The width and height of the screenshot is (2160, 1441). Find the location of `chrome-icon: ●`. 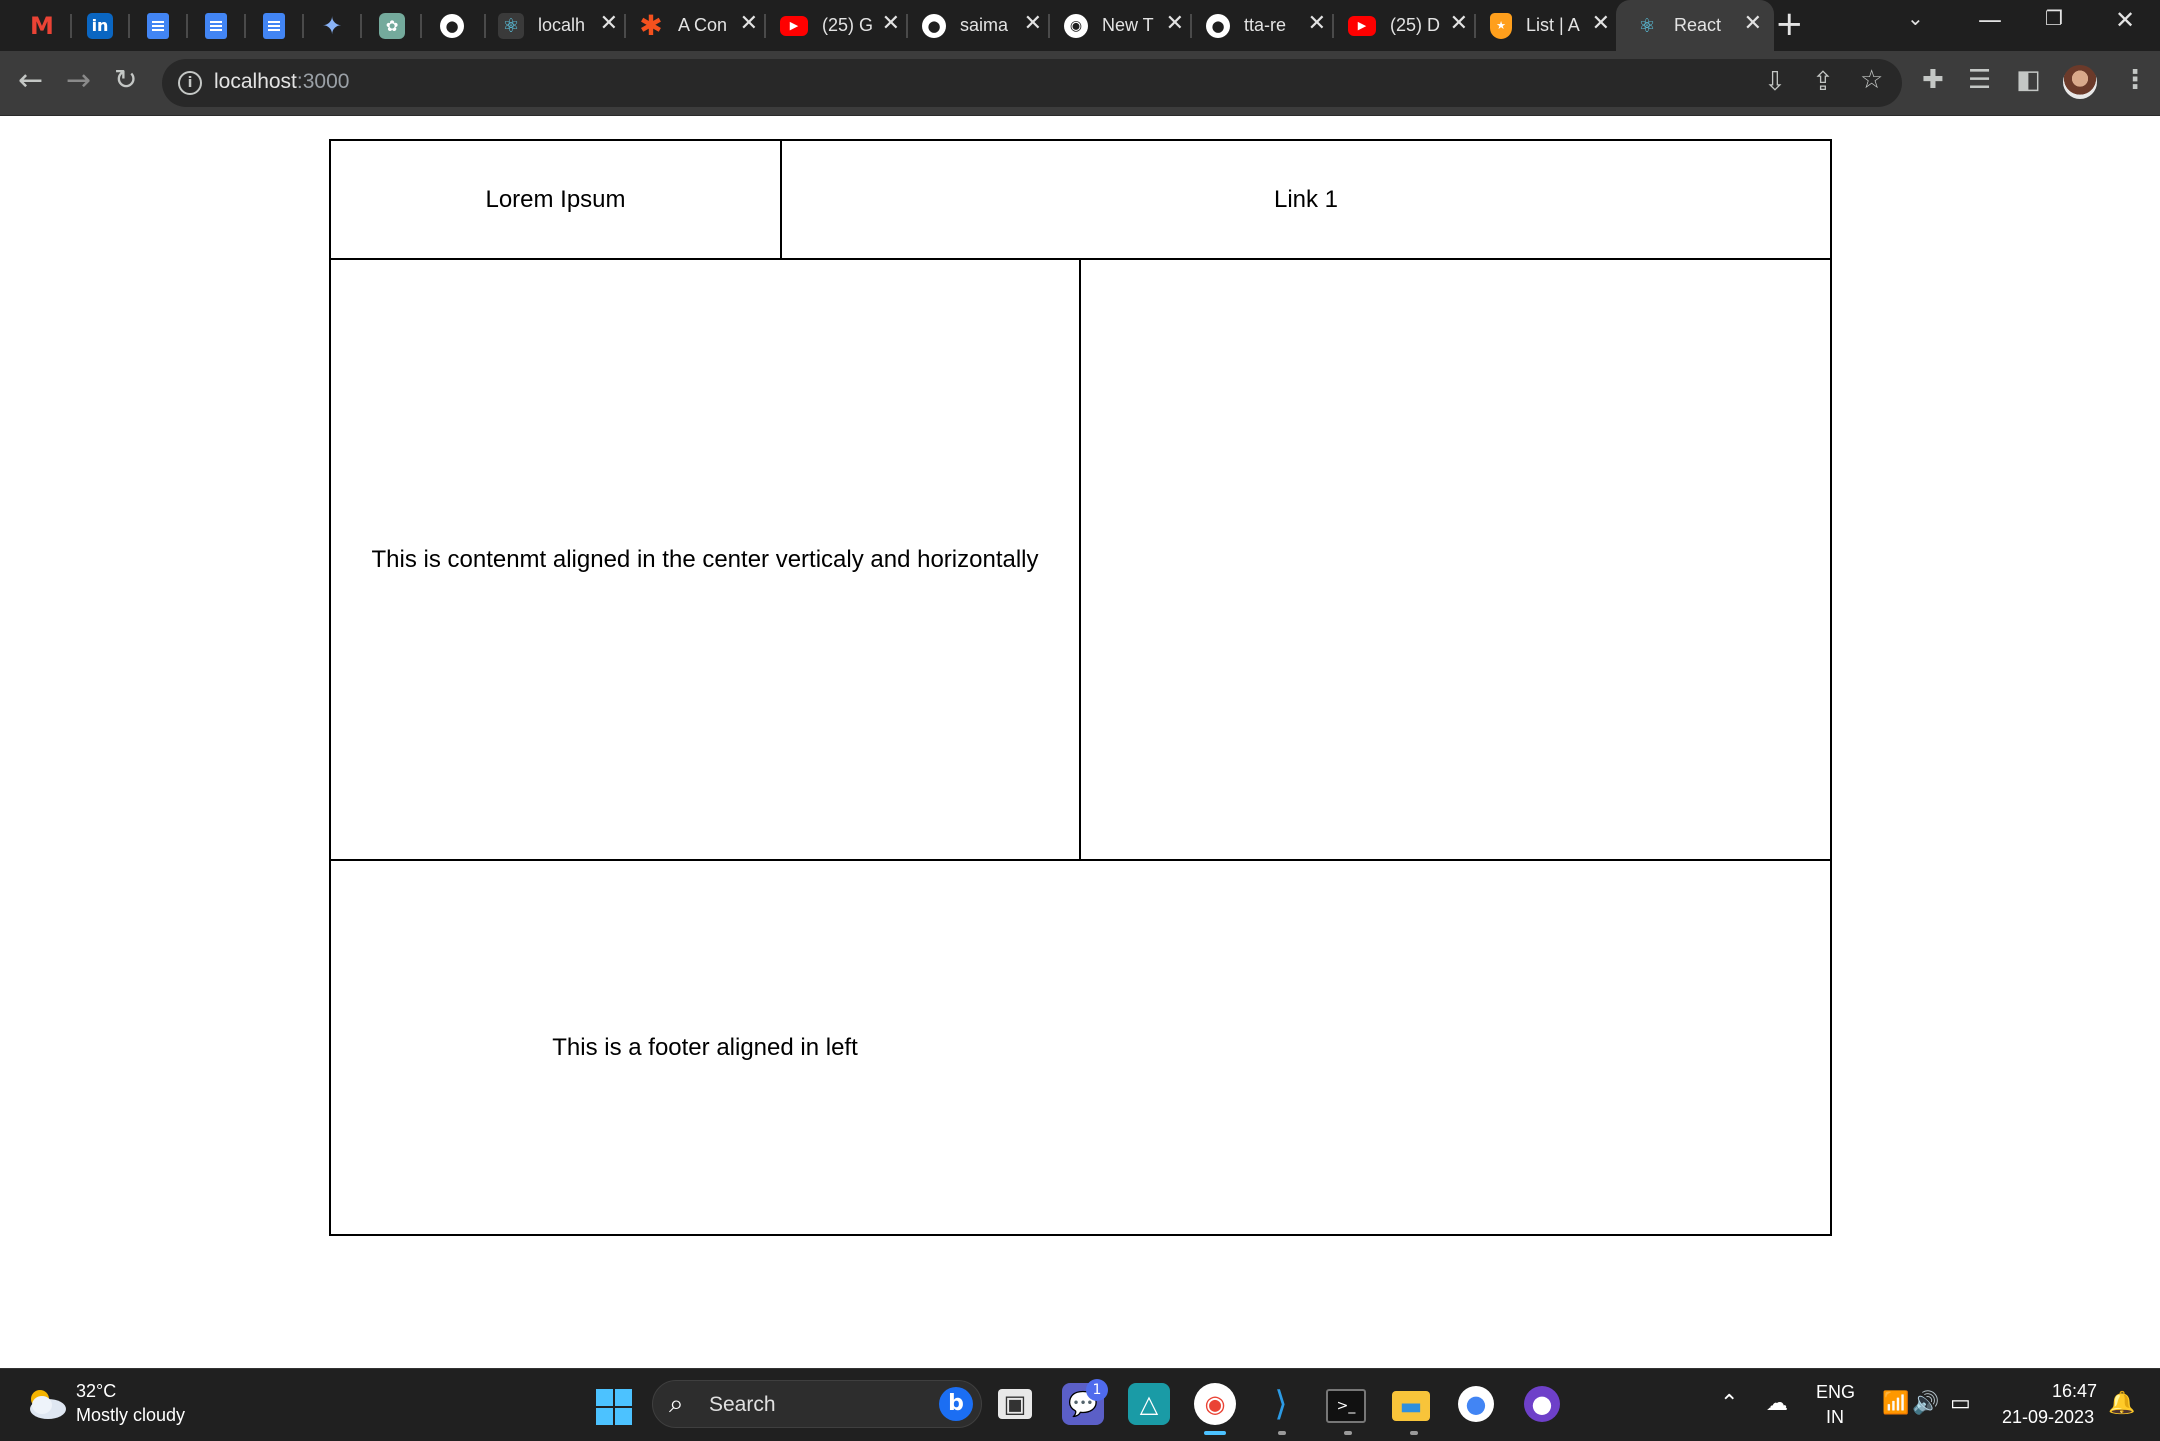

chrome-icon: ● is located at coordinates (1476, 1404).